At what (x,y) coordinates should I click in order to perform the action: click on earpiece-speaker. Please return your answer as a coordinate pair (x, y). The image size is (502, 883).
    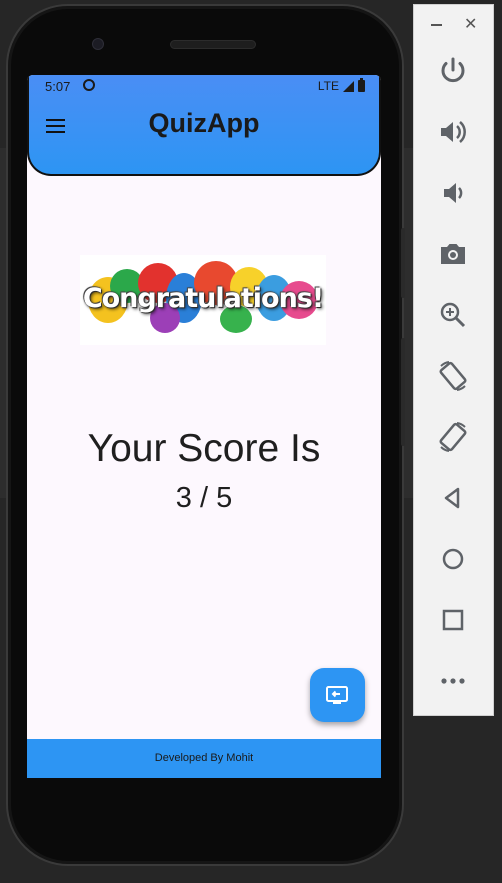
    Looking at the image, I should click on (213, 44).